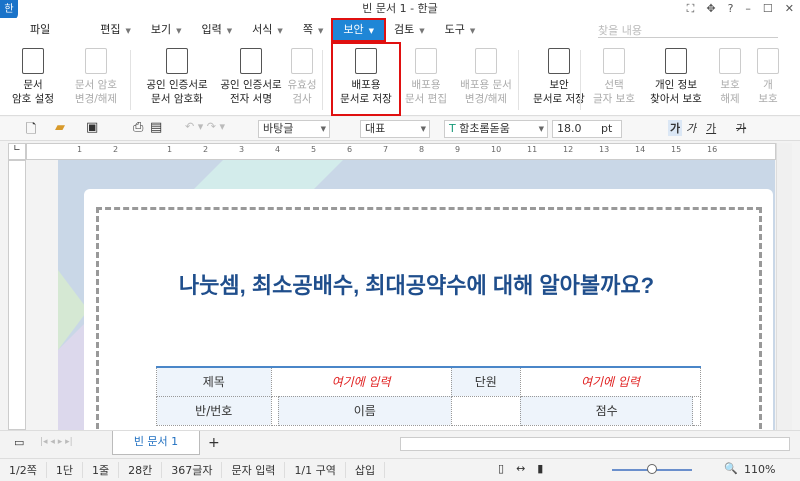 This screenshot has width=800, height=481. I want to click on ribbon-label-1: 선택, so click(614, 85).